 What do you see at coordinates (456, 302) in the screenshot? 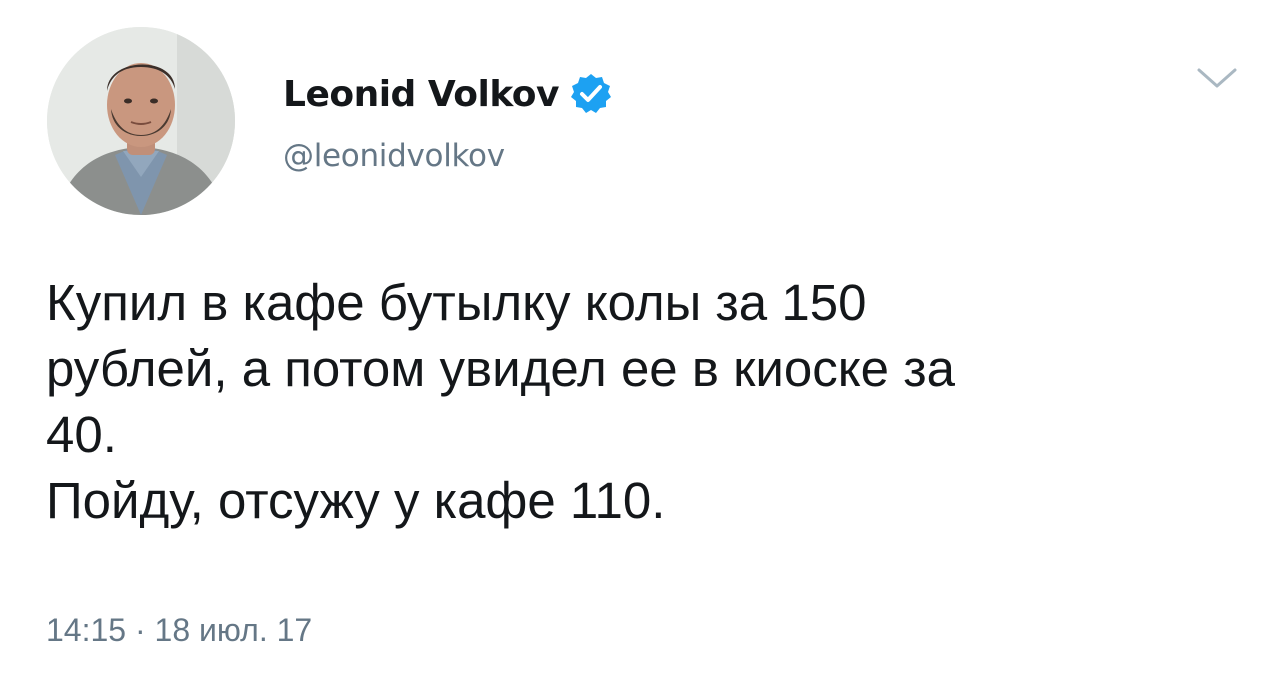
I see `tweet-text-line: Купил в кафе бутылку колы за 150` at bounding box center [456, 302].